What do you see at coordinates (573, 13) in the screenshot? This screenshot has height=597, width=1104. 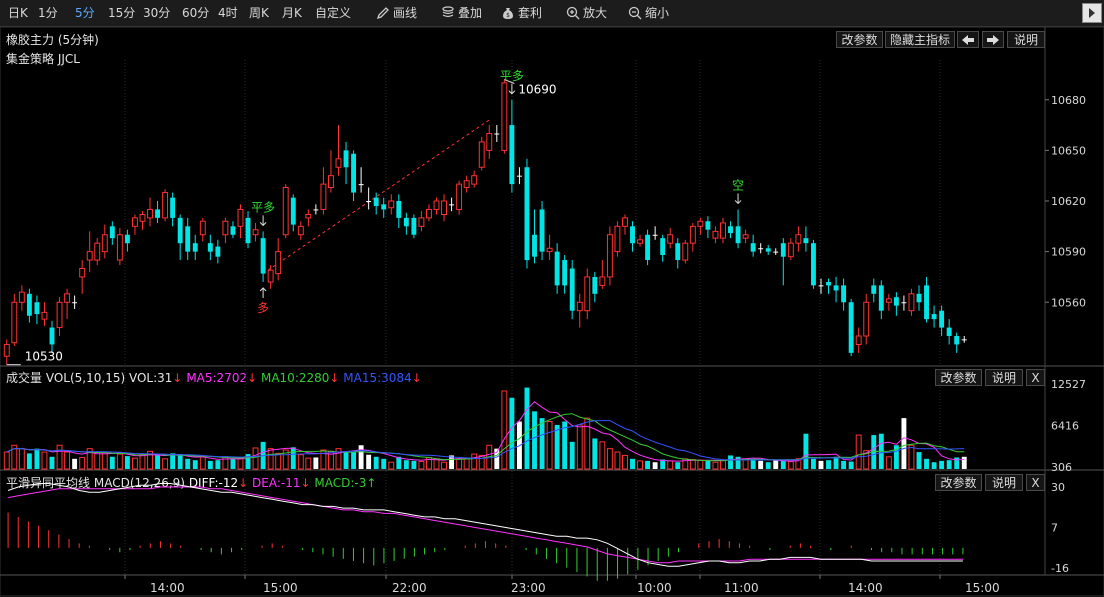 I see `zoom-in-icon` at bounding box center [573, 13].